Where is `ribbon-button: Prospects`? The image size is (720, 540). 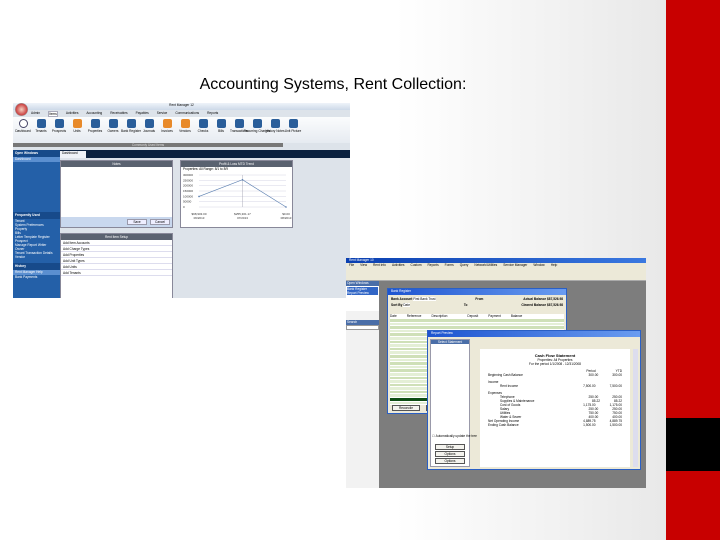 ribbon-button: Prospects is located at coordinates (59, 130).